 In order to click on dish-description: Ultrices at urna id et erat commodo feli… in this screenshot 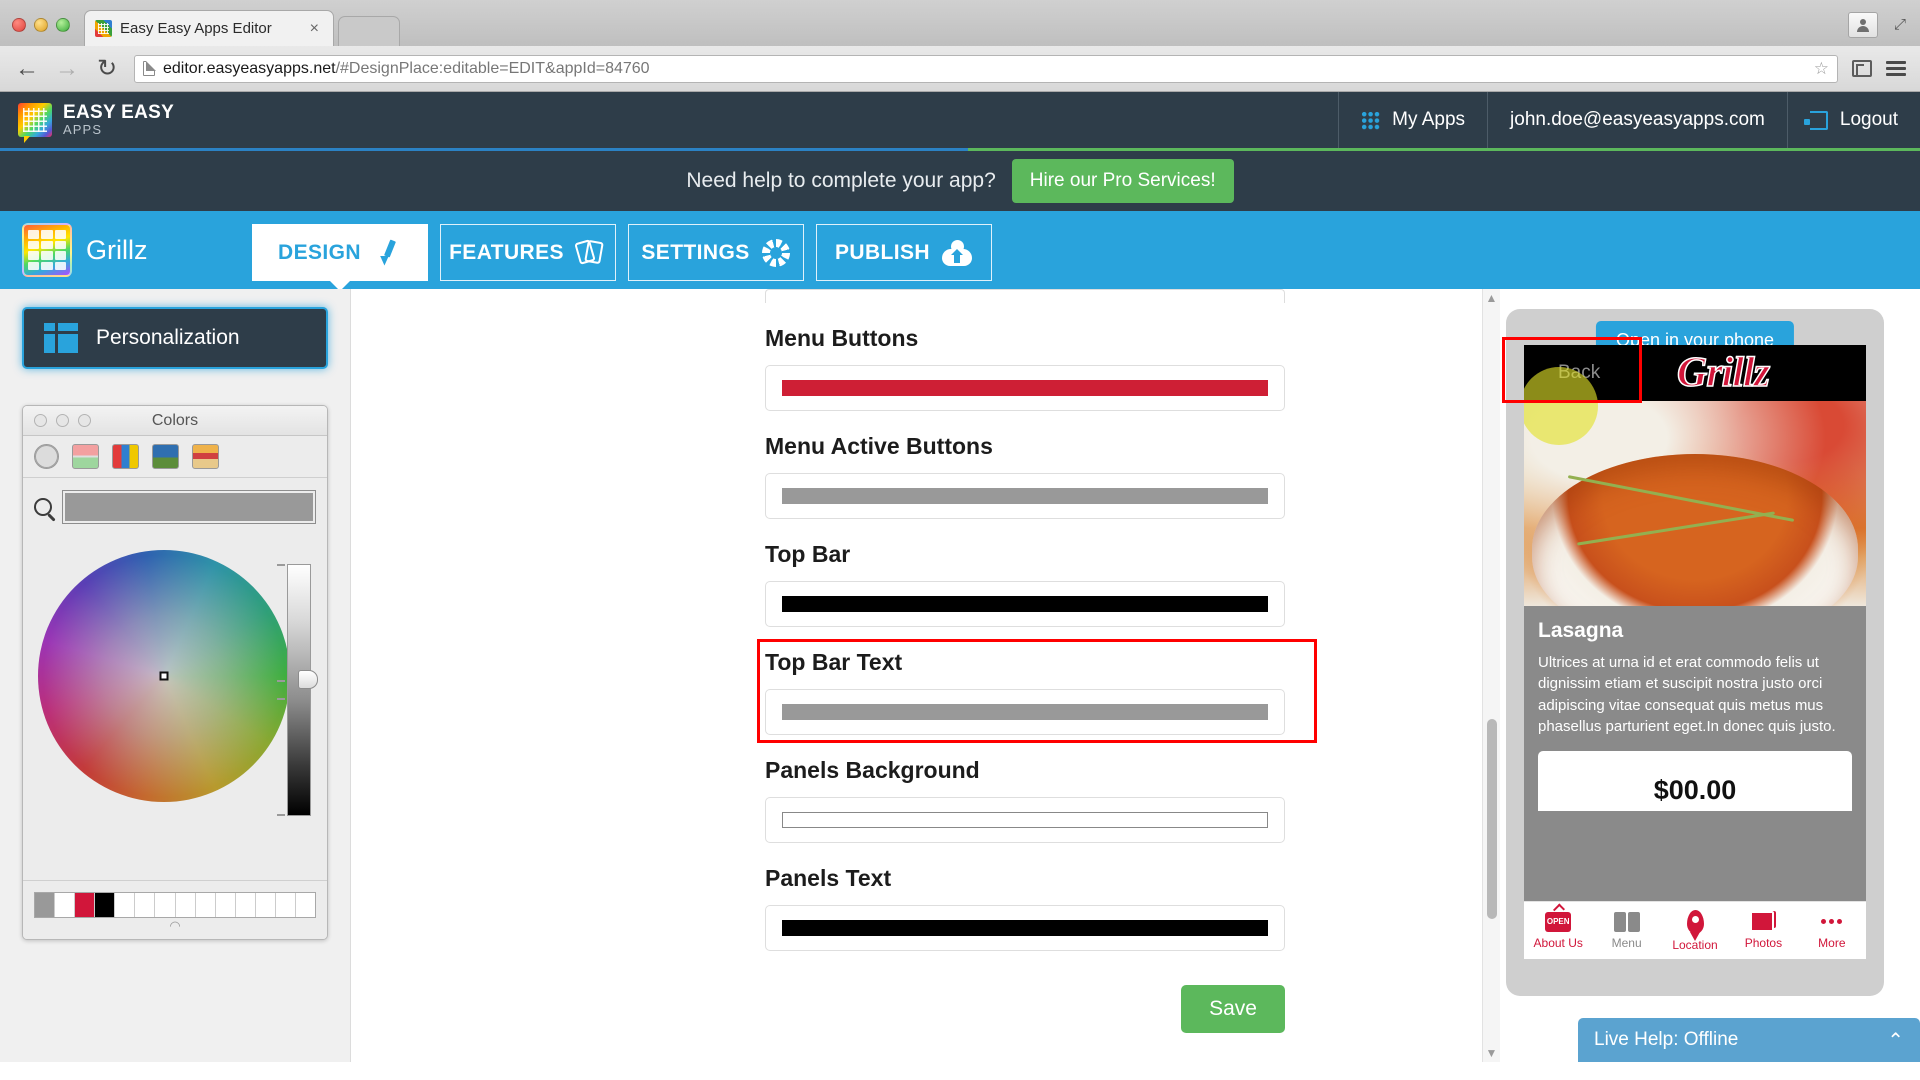, I will do `click(1687, 694)`.